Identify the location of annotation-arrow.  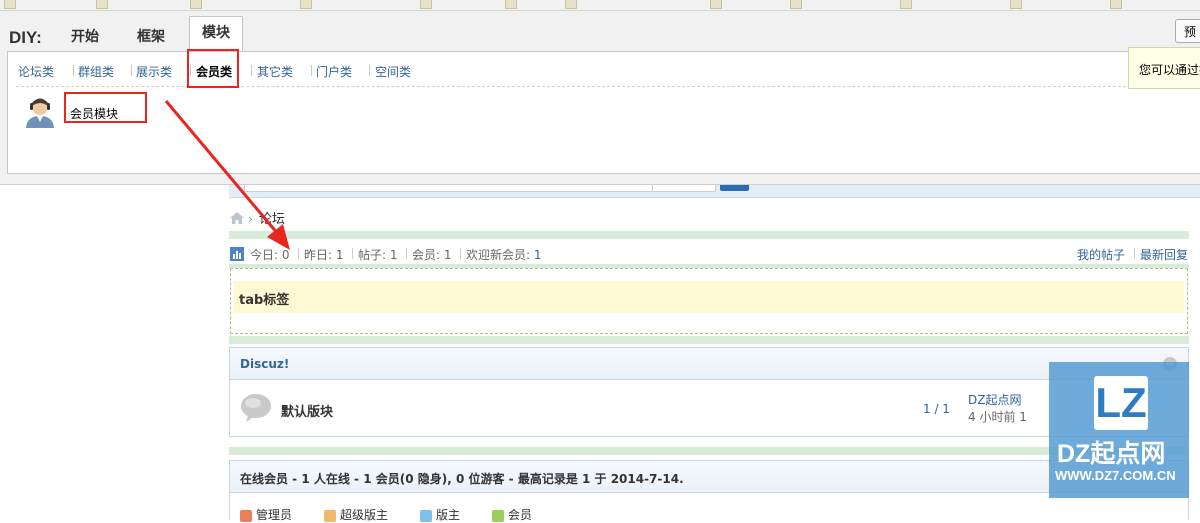
(227, 175).